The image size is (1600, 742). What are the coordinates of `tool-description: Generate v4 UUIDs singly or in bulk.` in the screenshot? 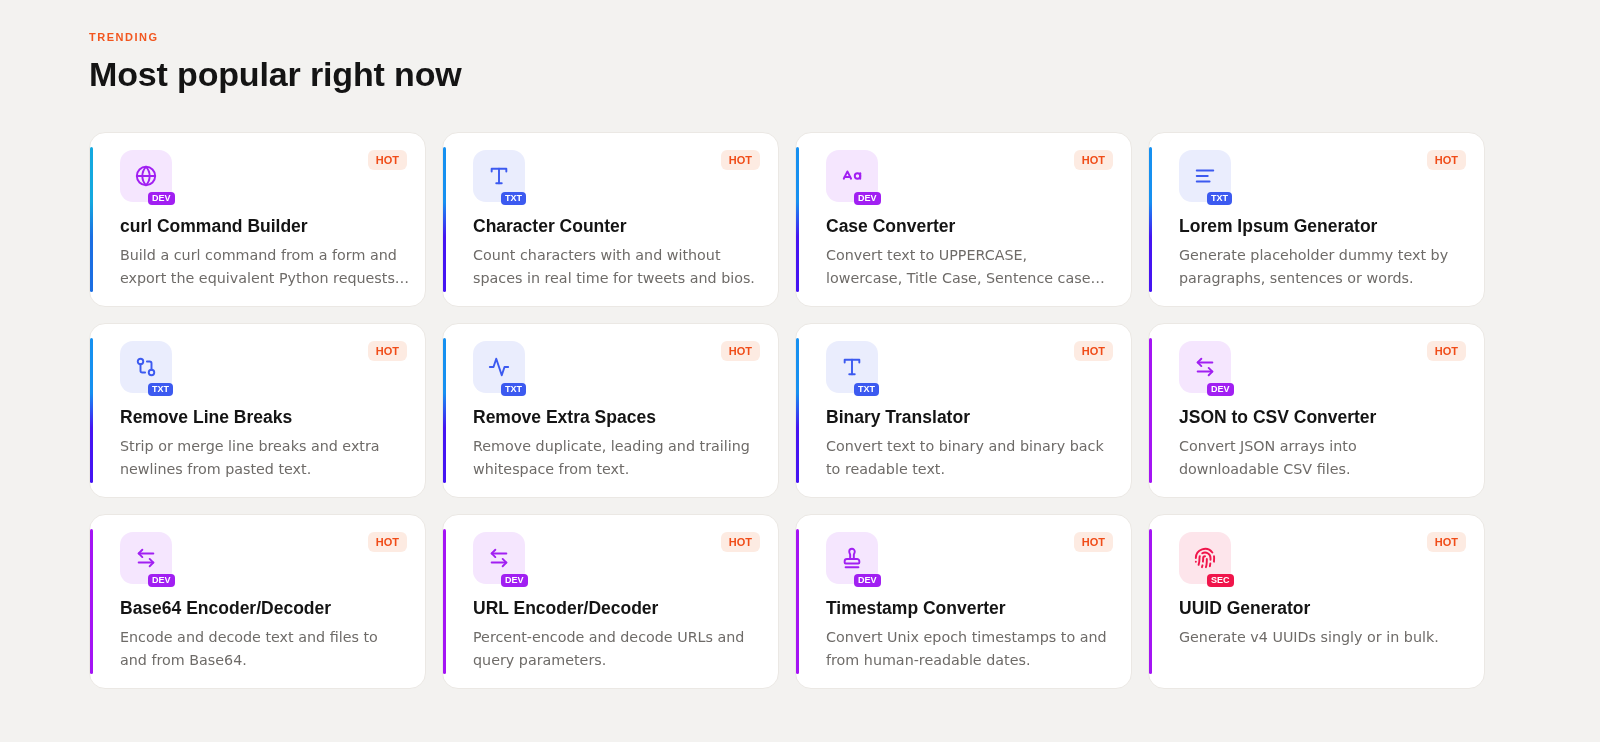 It's located at (1309, 637).